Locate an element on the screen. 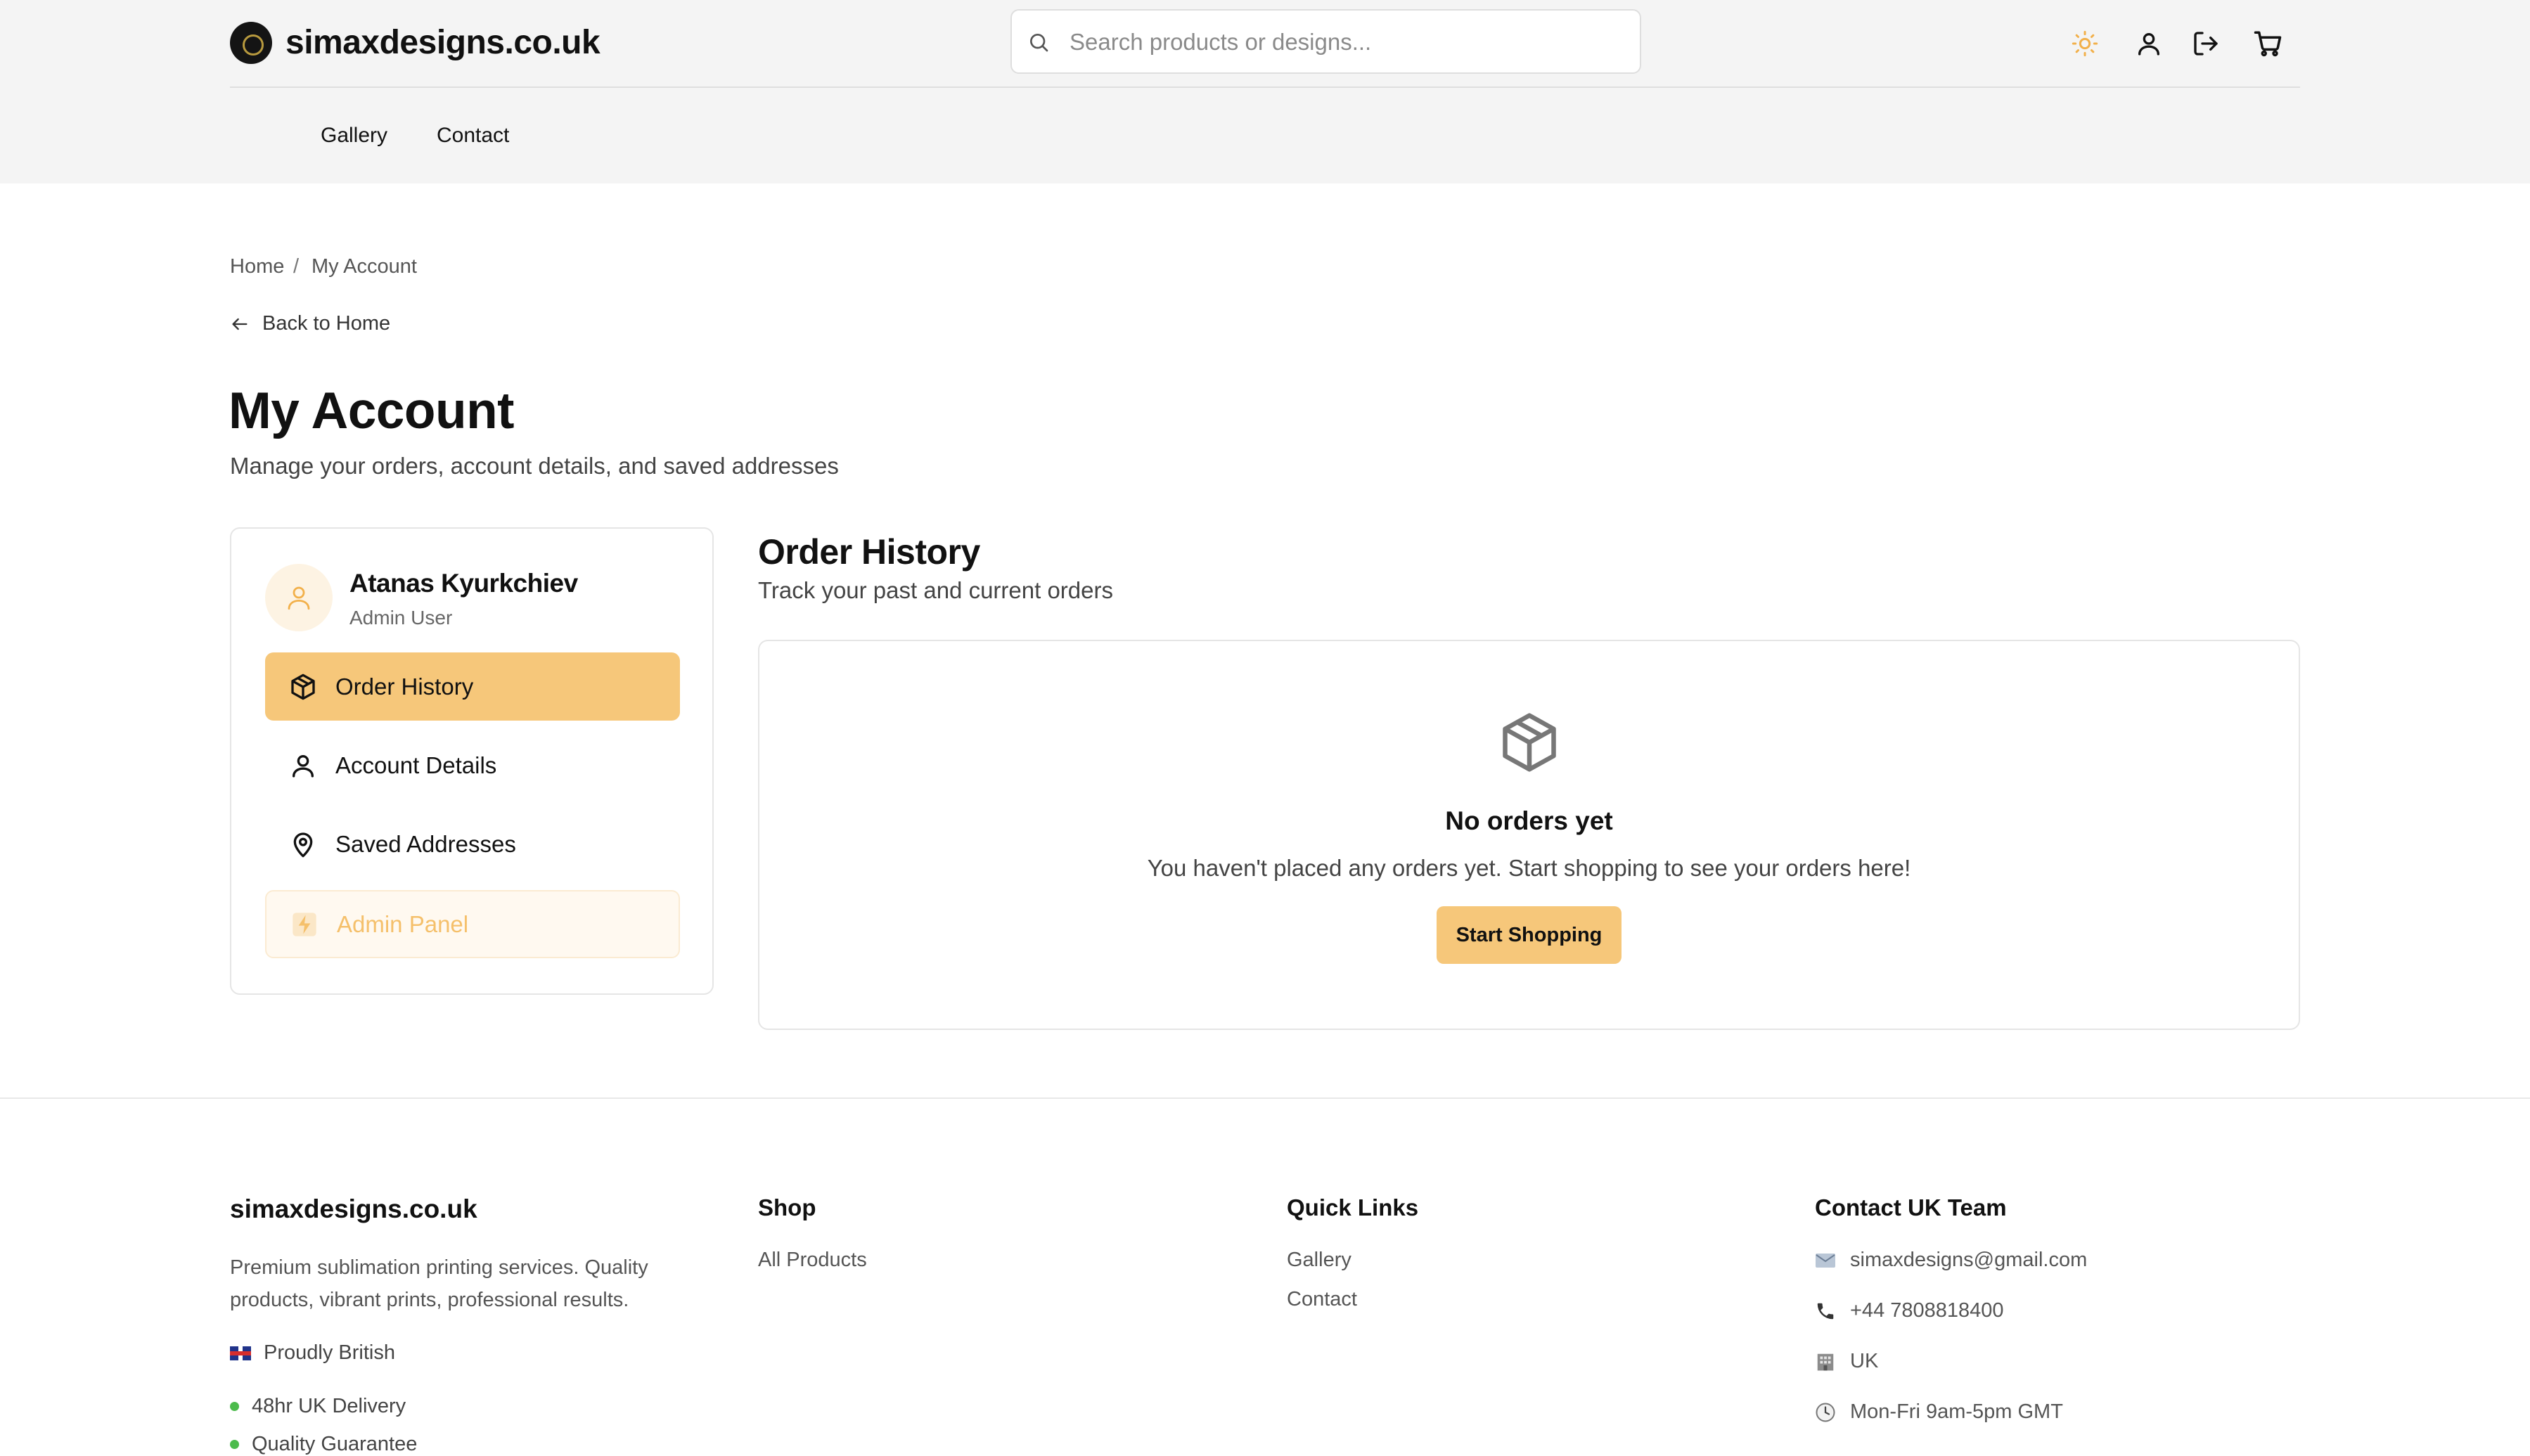 The height and width of the screenshot is (1456, 2530). footer-email-text: simaxdesigns@gmail.com is located at coordinates (1969, 1260).